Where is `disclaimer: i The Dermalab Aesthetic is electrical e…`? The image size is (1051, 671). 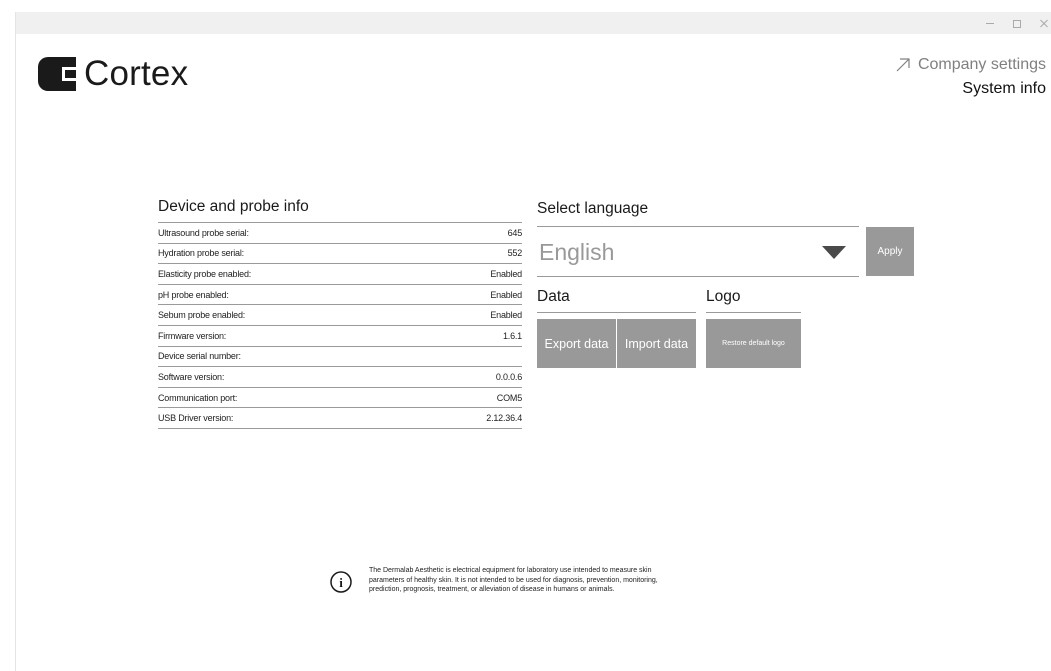 disclaimer: i The Dermalab Aesthetic is electrical e… is located at coordinates (529, 580).